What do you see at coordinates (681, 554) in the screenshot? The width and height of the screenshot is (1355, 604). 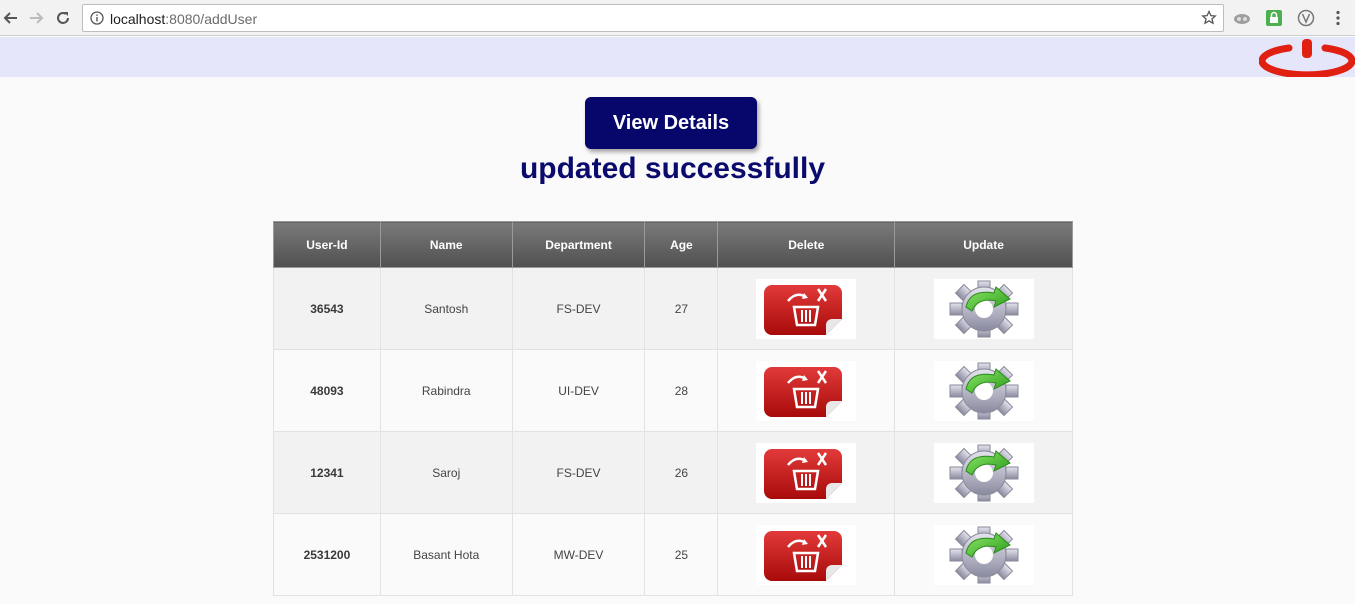 I see `cell-age: 25` at bounding box center [681, 554].